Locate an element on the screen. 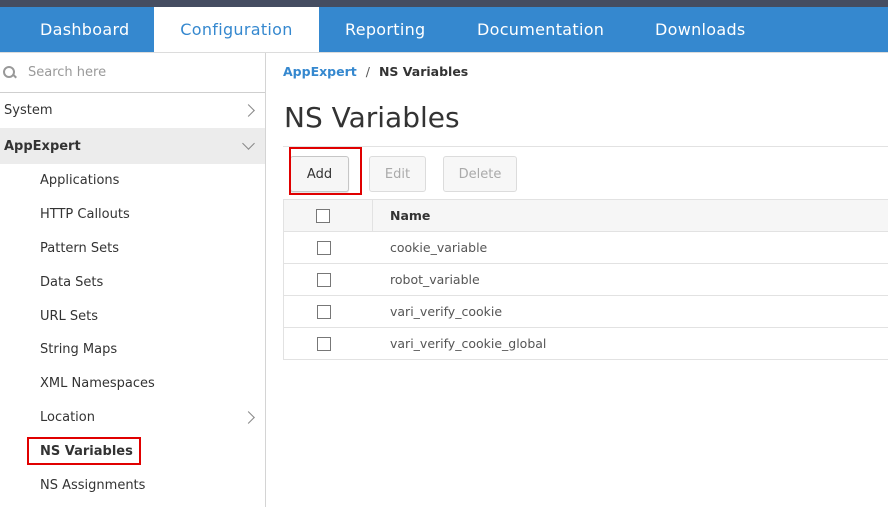 This screenshot has height=507, width=888. add-button: Add is located at coordinates (319, 174).